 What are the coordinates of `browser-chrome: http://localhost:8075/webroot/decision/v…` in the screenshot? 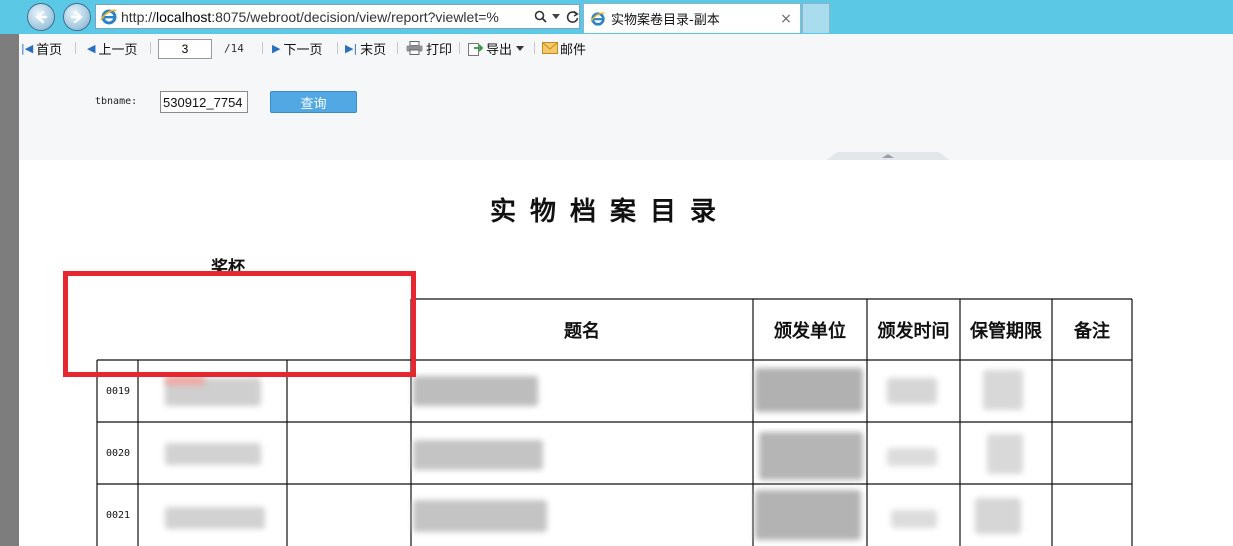 It's located at (616, 17).